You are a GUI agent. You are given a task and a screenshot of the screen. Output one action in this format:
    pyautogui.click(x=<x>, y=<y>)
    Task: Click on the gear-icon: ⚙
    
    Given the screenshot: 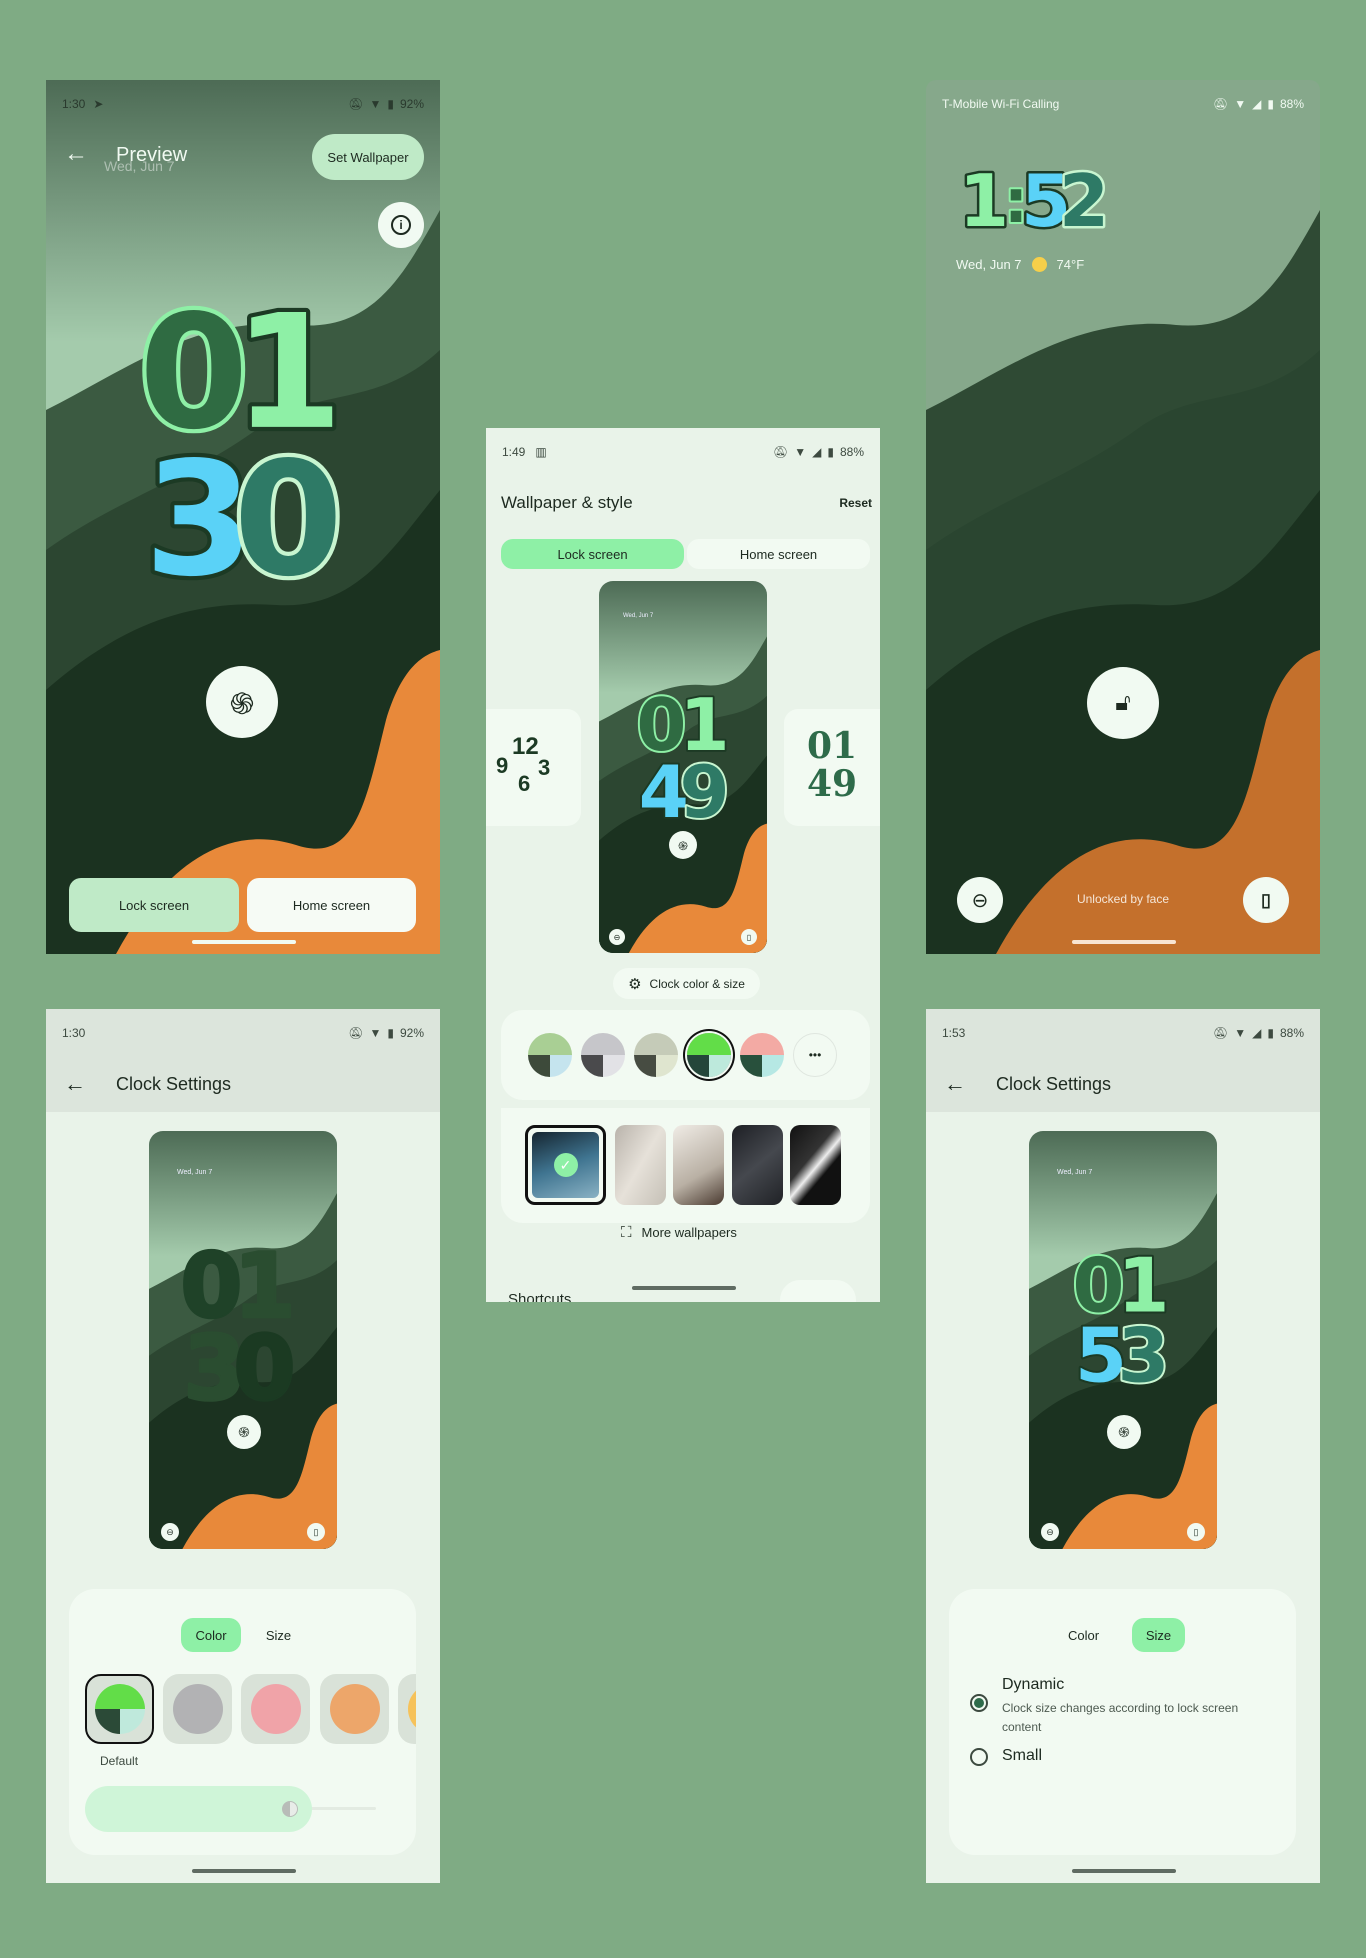 What is the action you would take?
    pyautogui.click(x=635, y=984)
    